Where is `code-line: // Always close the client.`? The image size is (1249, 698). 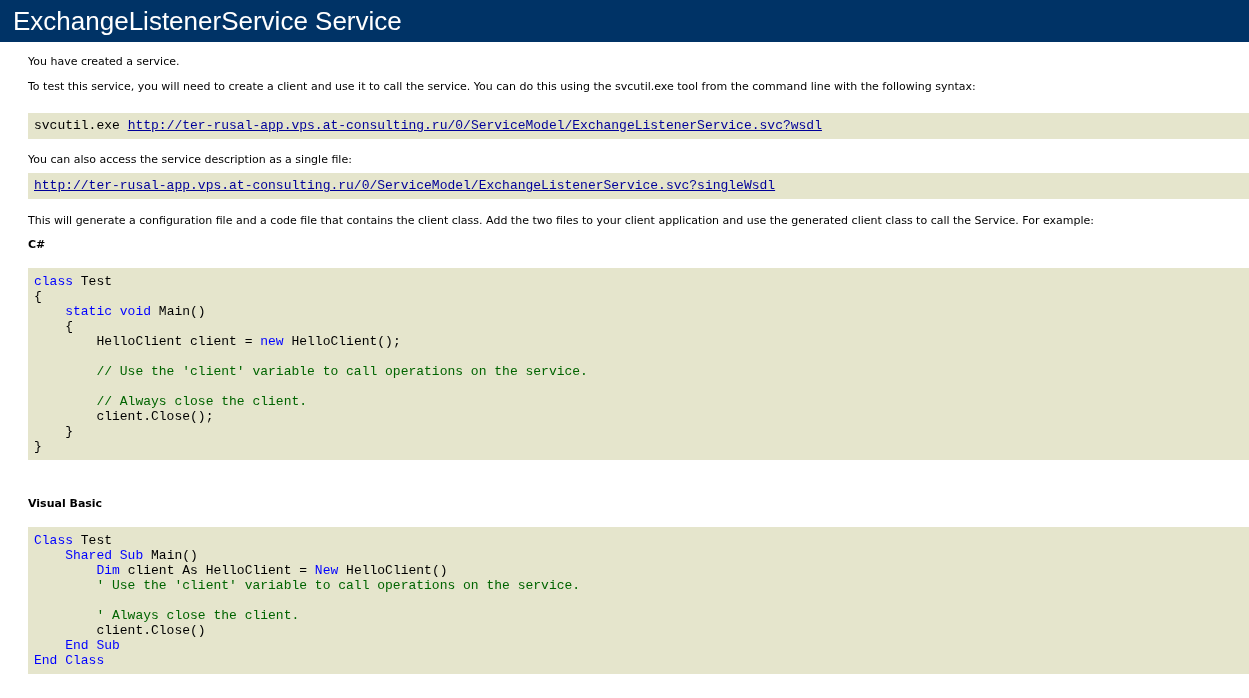 code-line: // Always close the client. is located at coordinates (201, 401).